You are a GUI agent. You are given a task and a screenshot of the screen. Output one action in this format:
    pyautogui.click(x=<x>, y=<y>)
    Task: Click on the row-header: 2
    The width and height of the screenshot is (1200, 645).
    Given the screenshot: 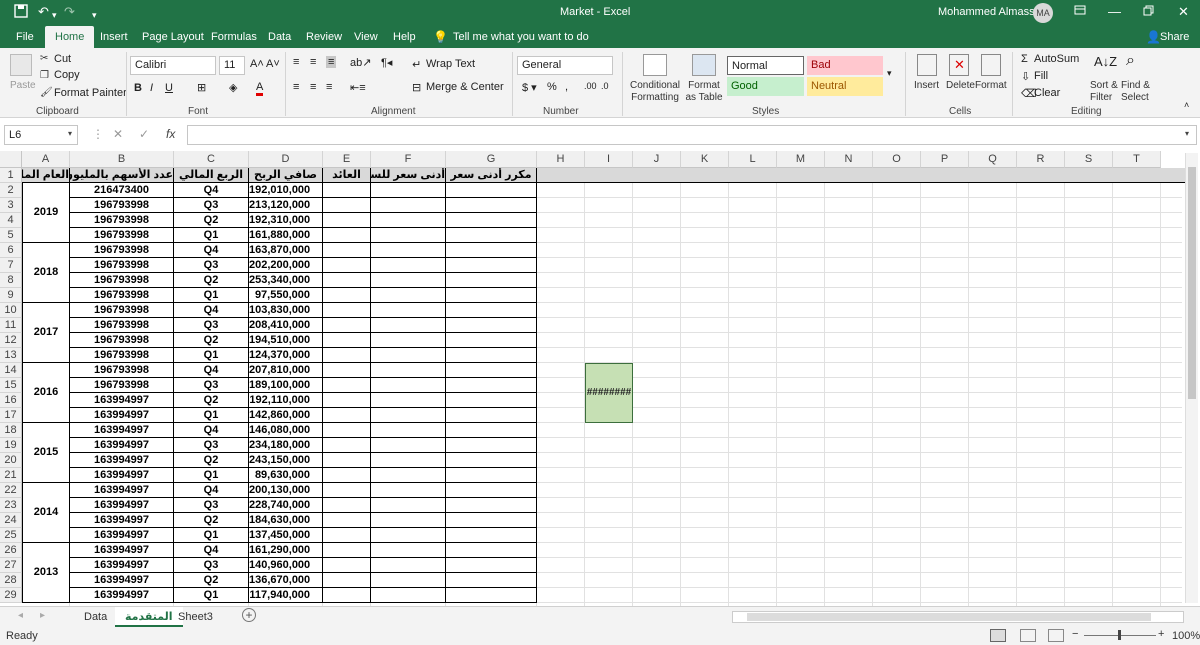 What is the action you would take?
    pyautogui.click(x=11, y=190)
    